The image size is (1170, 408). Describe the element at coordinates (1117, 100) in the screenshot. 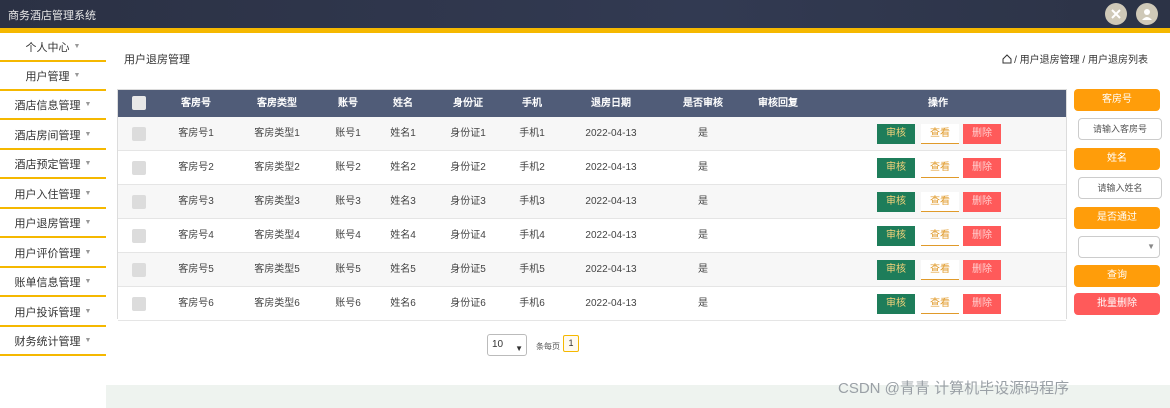

I see `room-search-label: 客房号` at that location.